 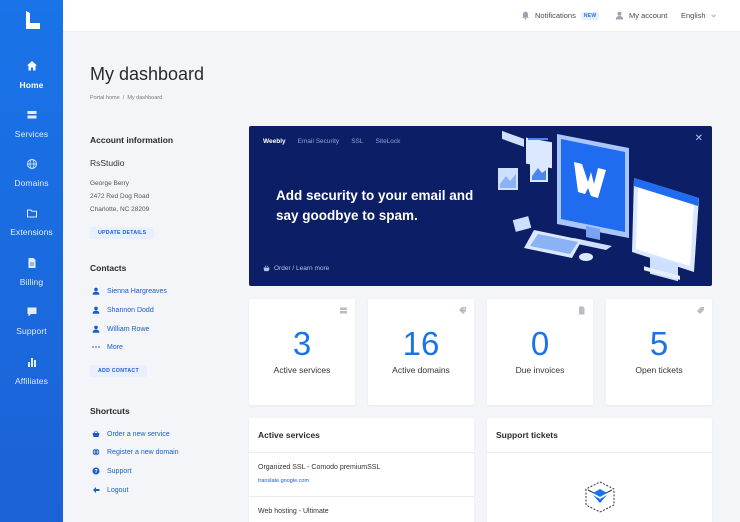 What do you see at coordinates (274, 141) in the screenshot?
I see `banner-tab-weebly: Weebly` at bounding box center [274, 141].